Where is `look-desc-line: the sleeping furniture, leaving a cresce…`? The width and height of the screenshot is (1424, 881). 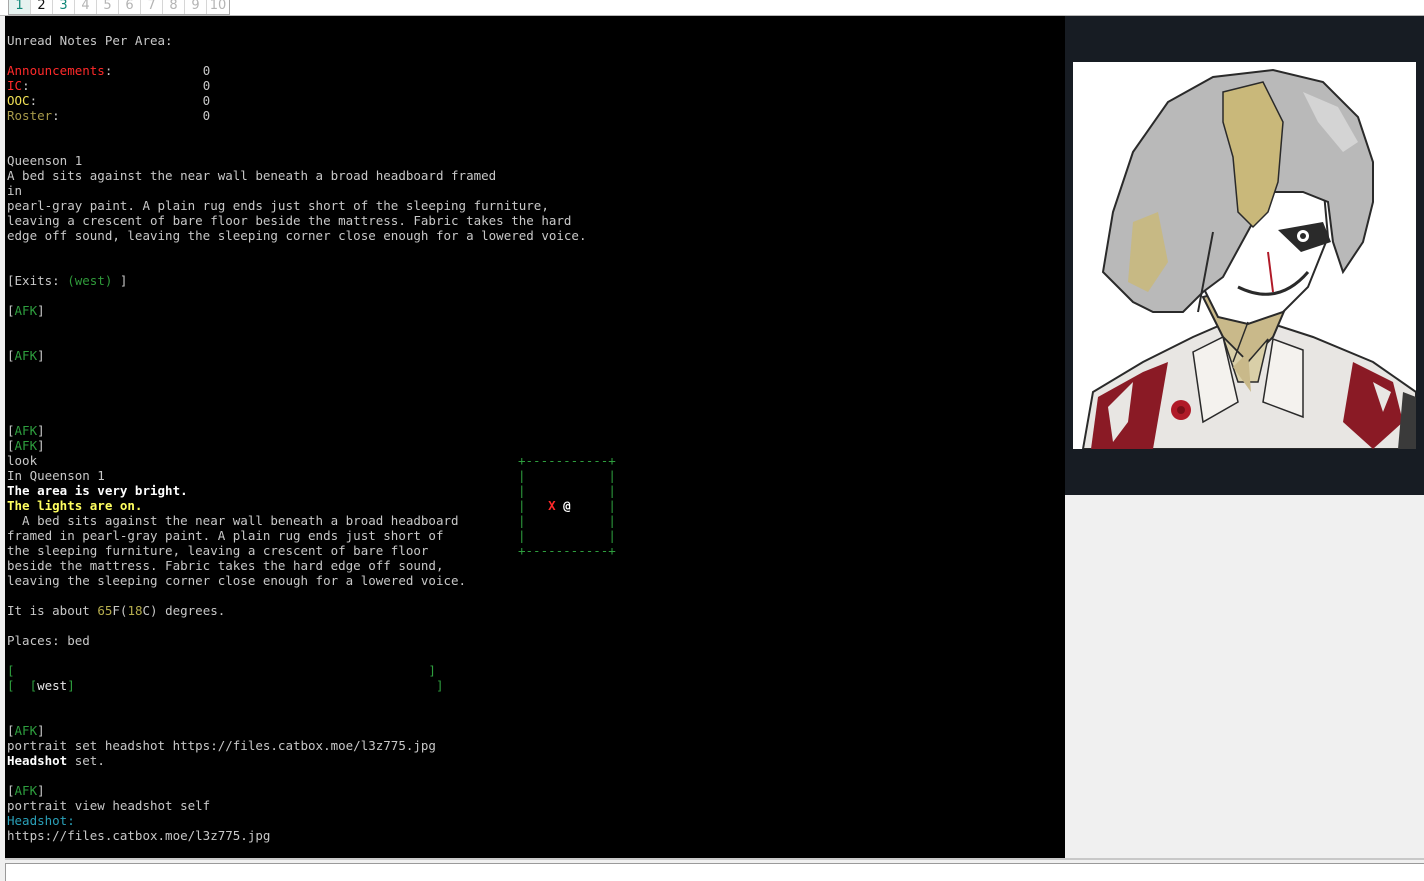
look-desc-line: the sleeping furniture, leaving a cresce… is located at coordinates (218, 550).